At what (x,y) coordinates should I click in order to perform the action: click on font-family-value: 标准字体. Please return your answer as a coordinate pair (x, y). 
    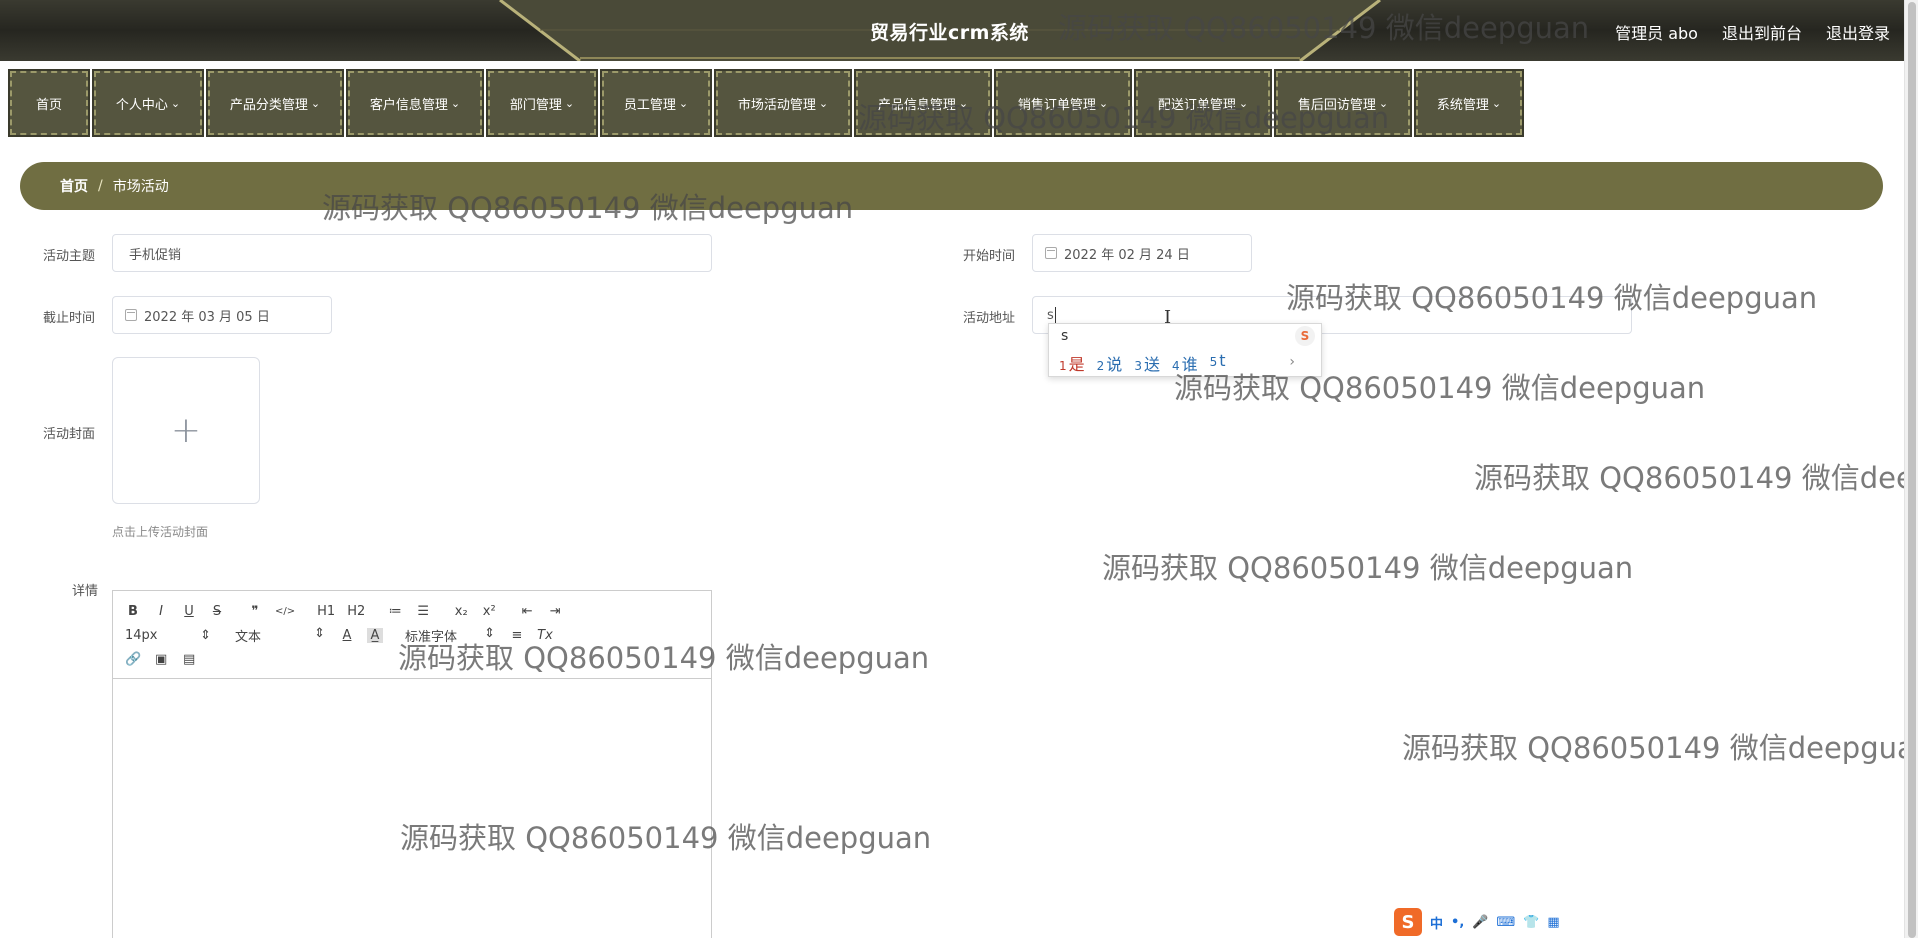
    Looking at the image, I should click on (431, 637).